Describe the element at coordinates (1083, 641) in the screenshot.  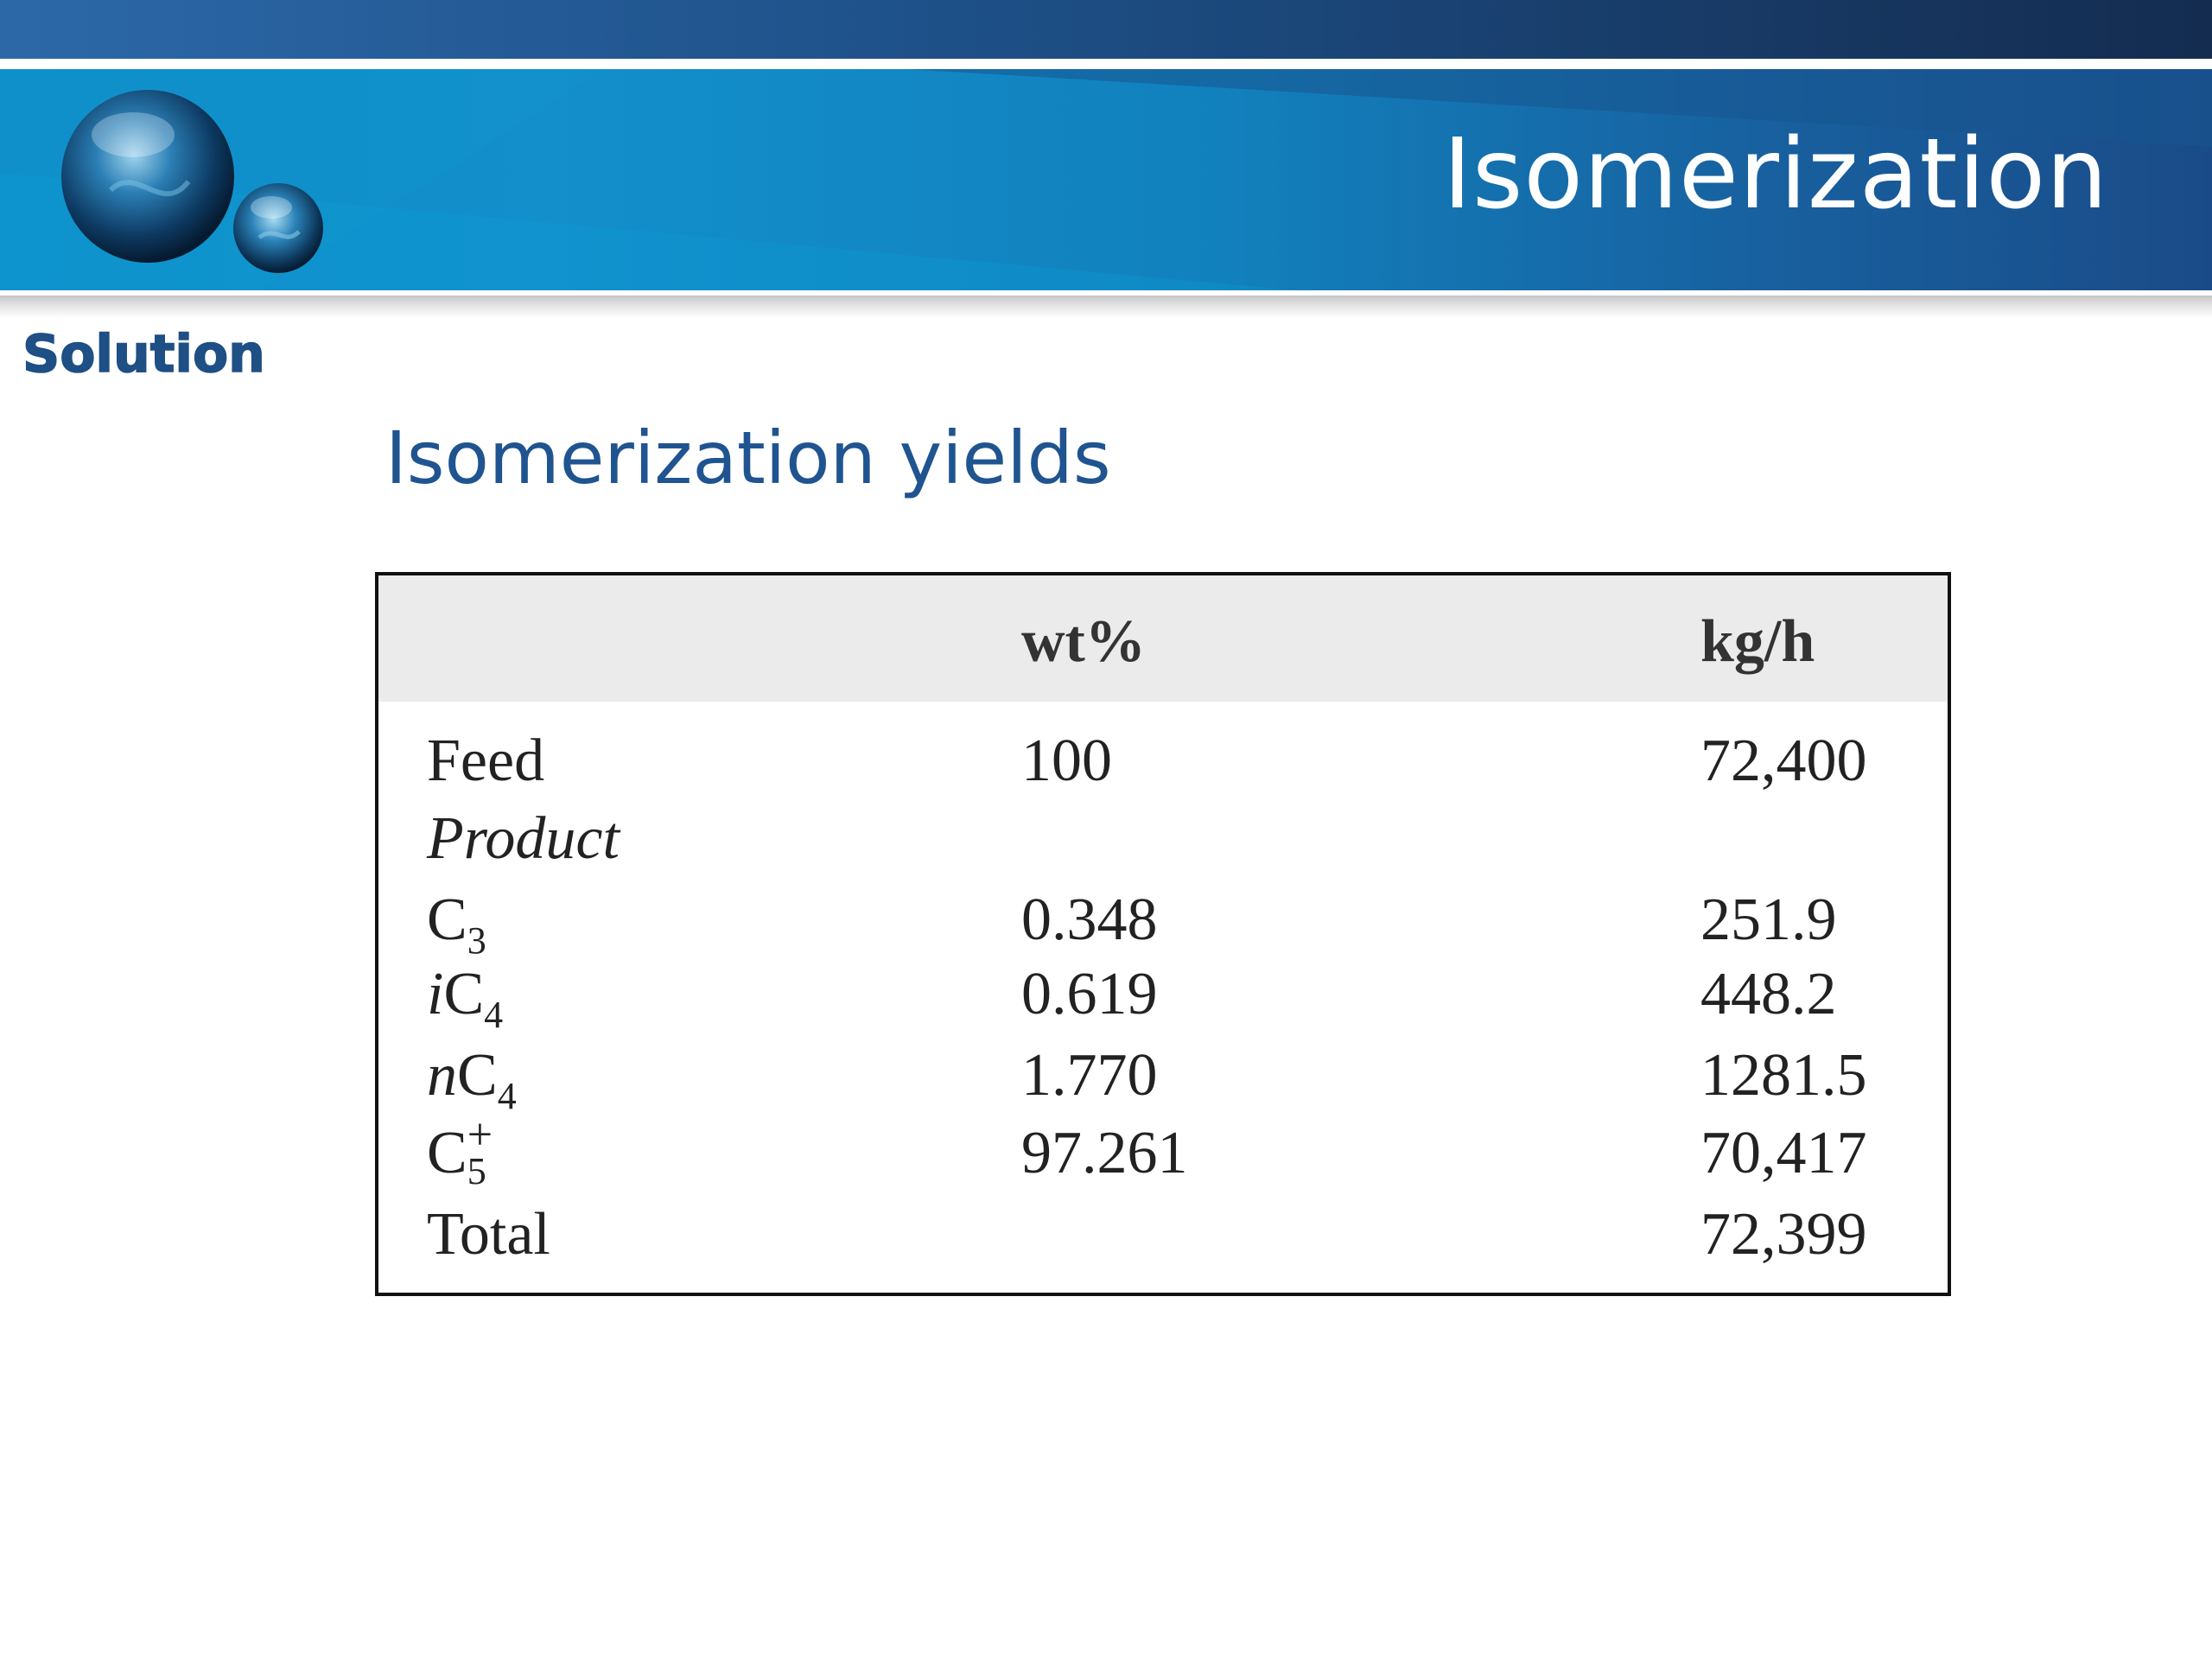
I see `column-header-wt-percent: wt%` at that location.